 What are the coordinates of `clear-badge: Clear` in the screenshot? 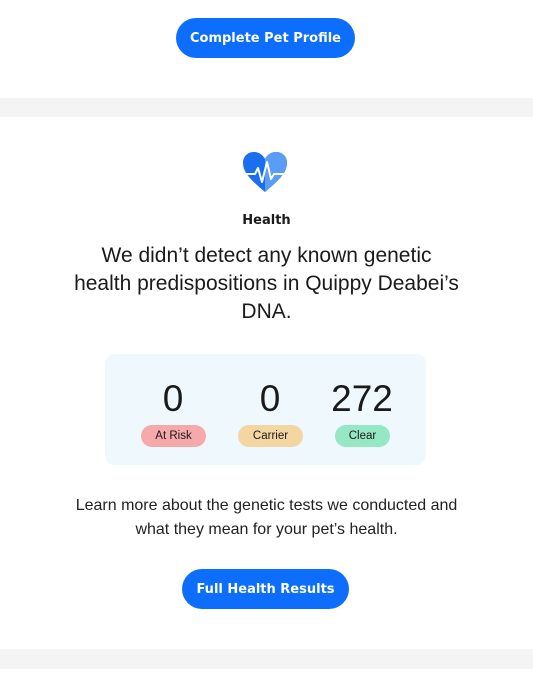 It's located at (362, 436).